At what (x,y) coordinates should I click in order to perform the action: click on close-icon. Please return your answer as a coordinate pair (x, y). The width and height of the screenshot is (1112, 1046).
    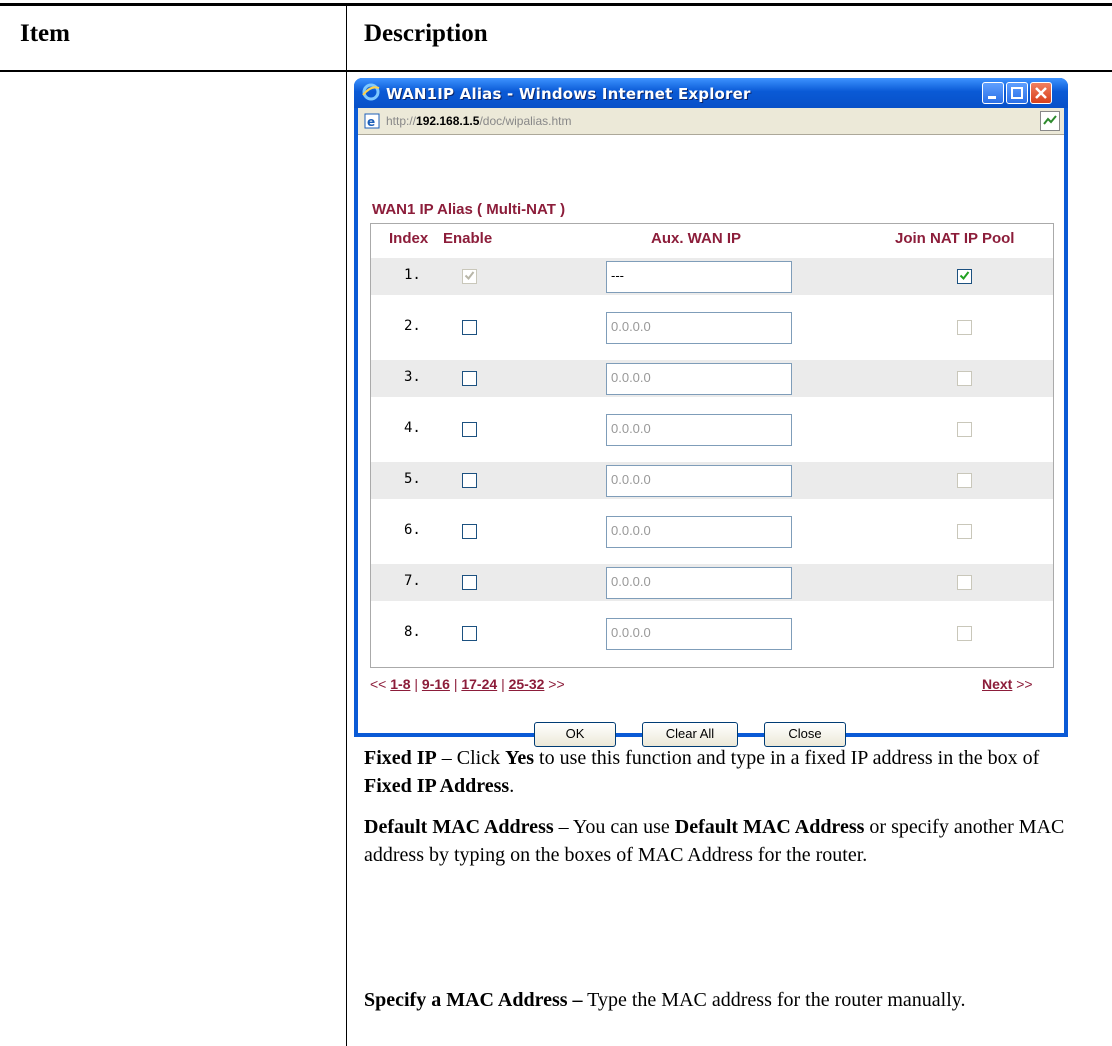
    Looking at the image, I should click on (1041, 93).